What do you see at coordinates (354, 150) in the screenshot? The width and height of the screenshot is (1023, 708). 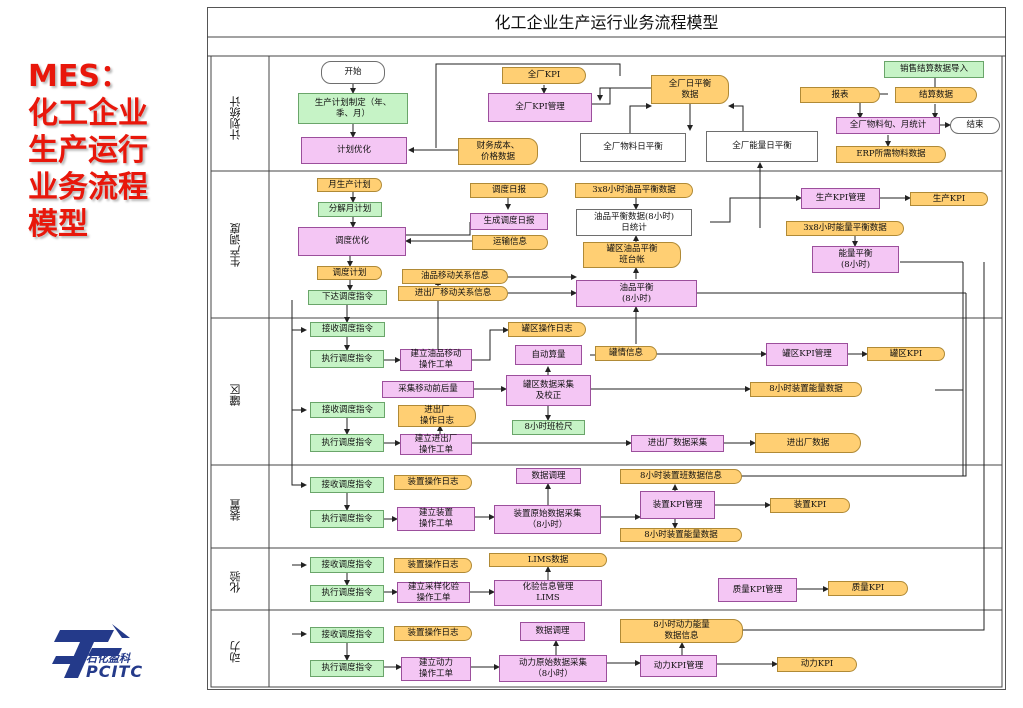 I see `plan-optimize-box: 计划优化` at bounding box center [354, 150].